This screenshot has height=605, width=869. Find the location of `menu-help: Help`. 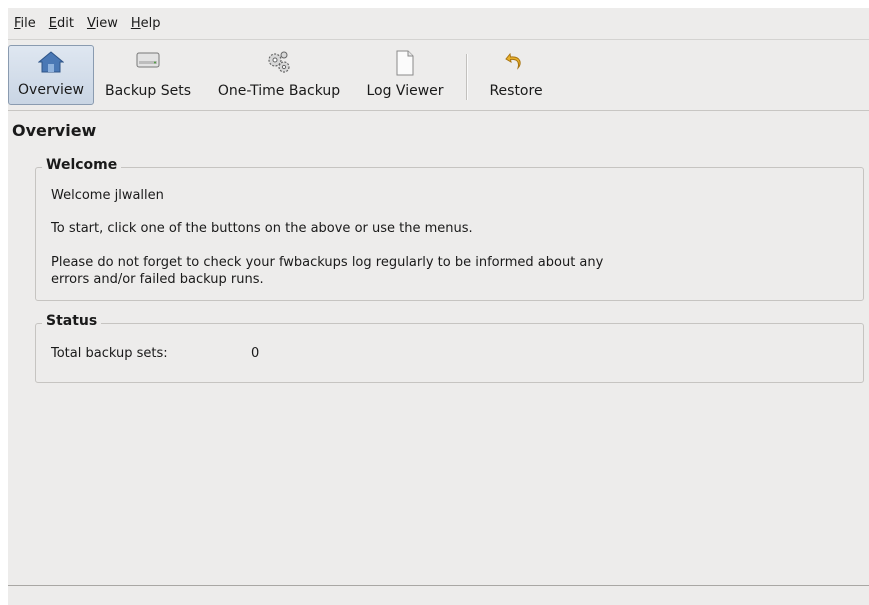

menu-help: Help is located at coordinates (148, 23).